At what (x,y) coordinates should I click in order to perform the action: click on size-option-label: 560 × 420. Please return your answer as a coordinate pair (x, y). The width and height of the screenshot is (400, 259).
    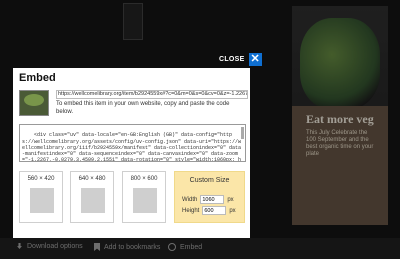
    Looking at the image, I should click on (41, 179).